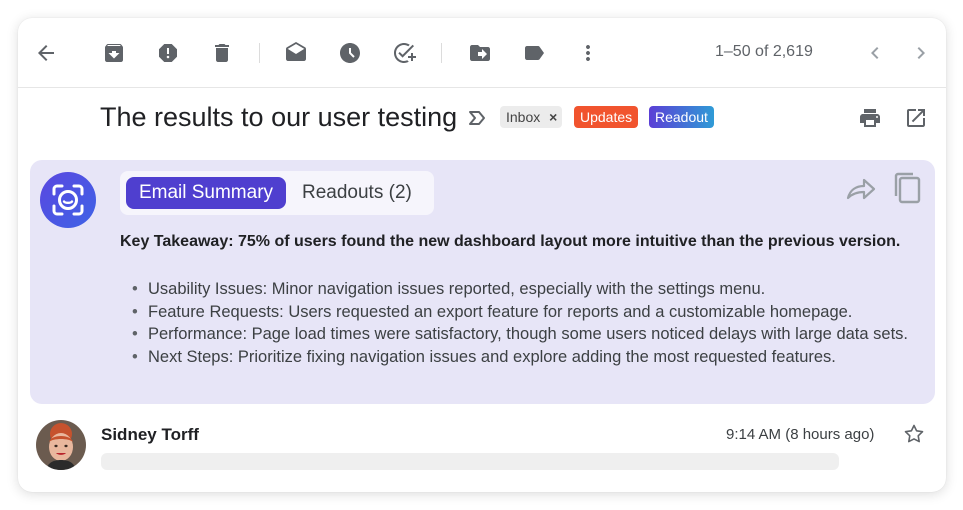 The image size is (963, 510). I want to click on mark-unread-icon, so click(296, 53).